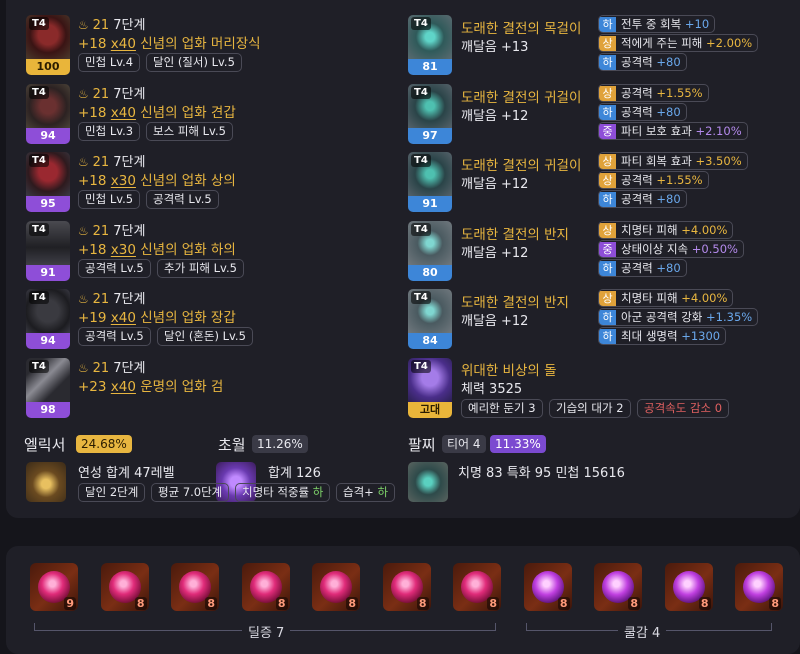 The height and width of the screenshot is (654, 800). What do you see at coordinates (673, 161) in the screenshot?
I see `accessory-option: 상 파티 회복 효과 +3.50%` at bounding box center [673, 161].